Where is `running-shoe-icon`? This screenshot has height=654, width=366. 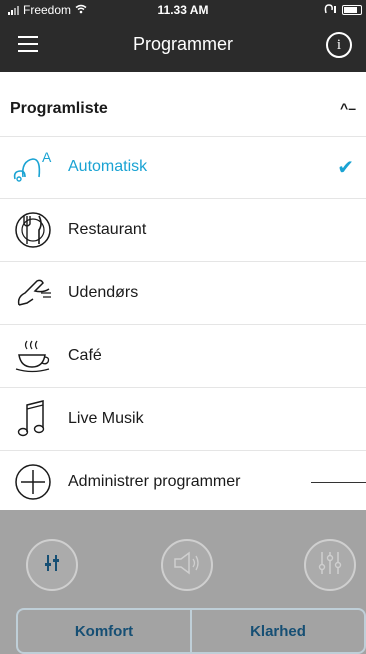 running-shoe-icon is located at coordinates (33, 293).